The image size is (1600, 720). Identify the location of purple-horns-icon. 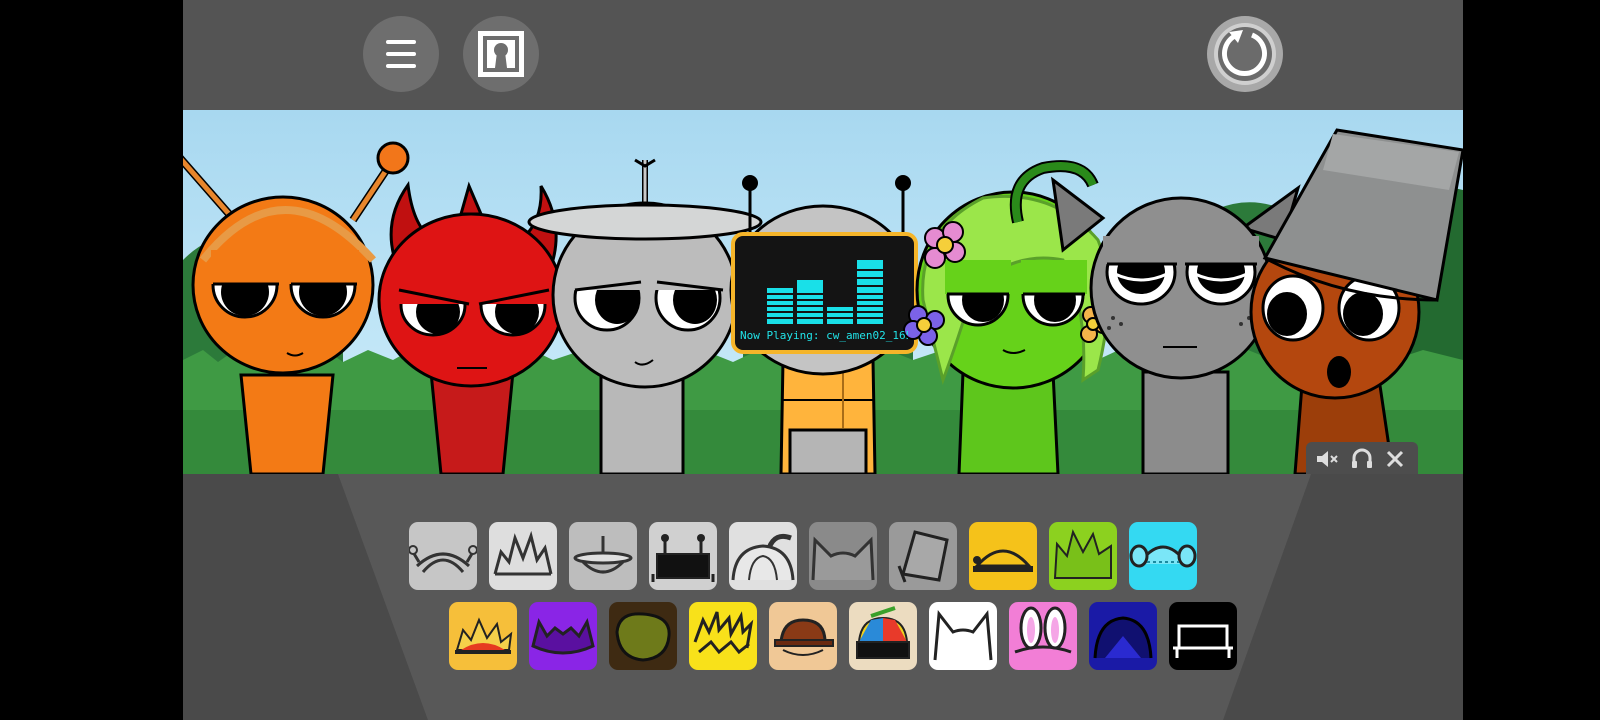
(563, 636).